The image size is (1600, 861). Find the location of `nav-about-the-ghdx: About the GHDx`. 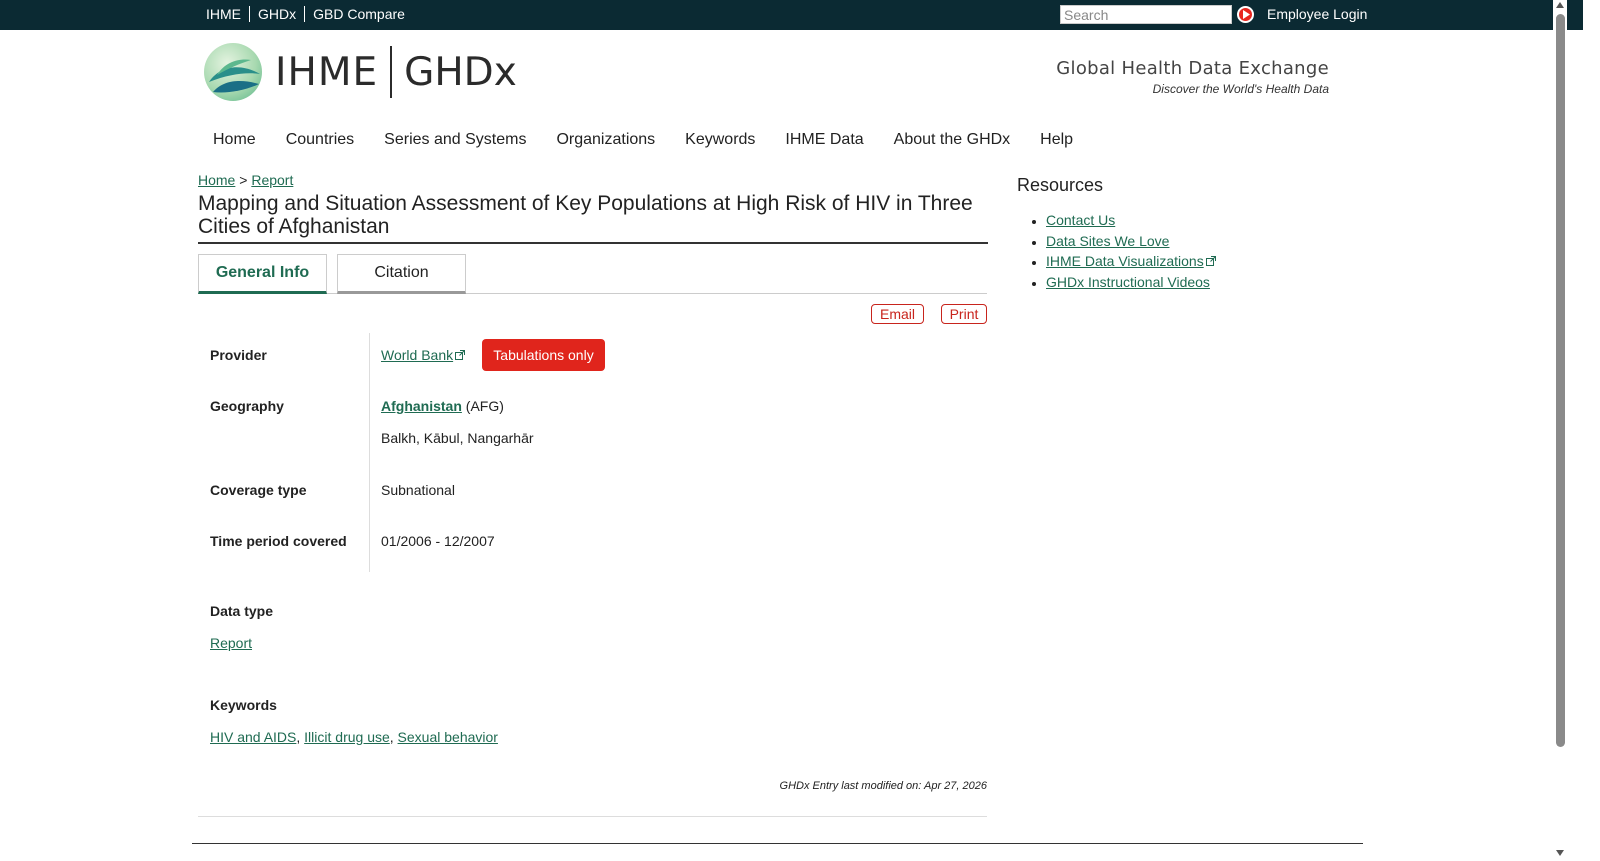

nav-about-the-ghdx: About the GHDx is located at coordinates (952, 140).